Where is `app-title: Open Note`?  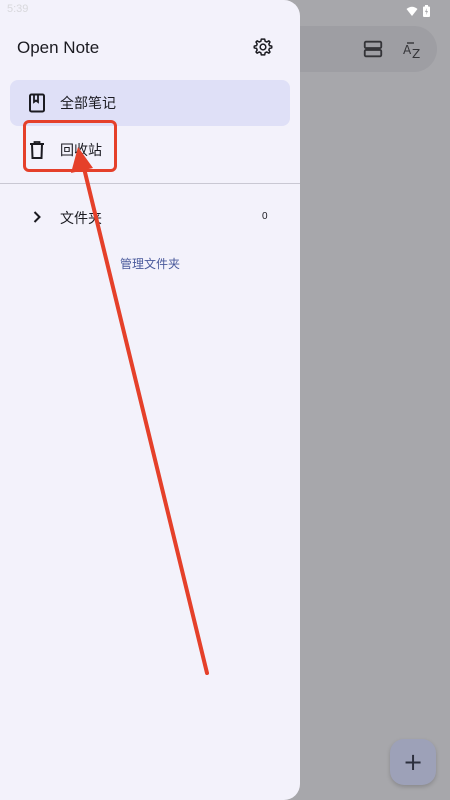 app-title: Open Note is located at coordinates (58, 47).